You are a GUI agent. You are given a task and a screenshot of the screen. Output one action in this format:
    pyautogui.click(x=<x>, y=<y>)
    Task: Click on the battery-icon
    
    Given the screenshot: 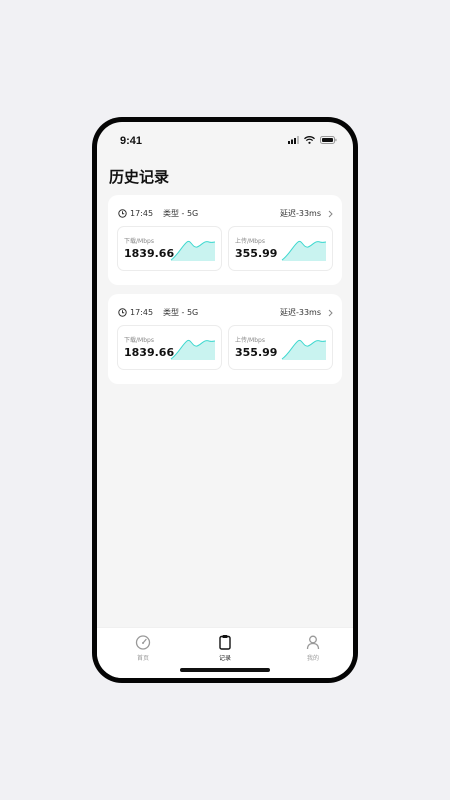 What is the action you would take?
    pyautogui.click(x=328, y=140)
    